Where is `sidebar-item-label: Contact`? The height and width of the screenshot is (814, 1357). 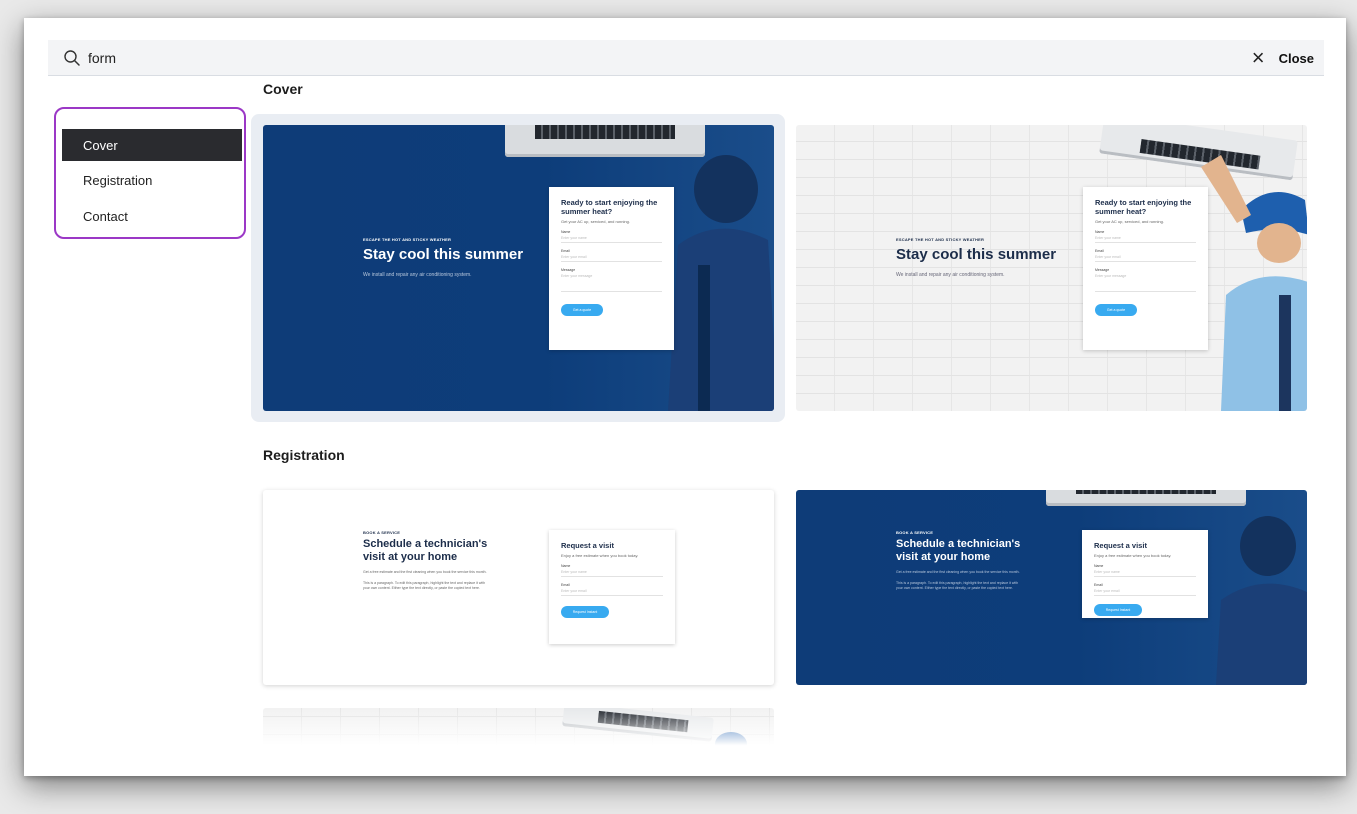
sidebar-item-label: Contact is located at coordinates (105, 216).